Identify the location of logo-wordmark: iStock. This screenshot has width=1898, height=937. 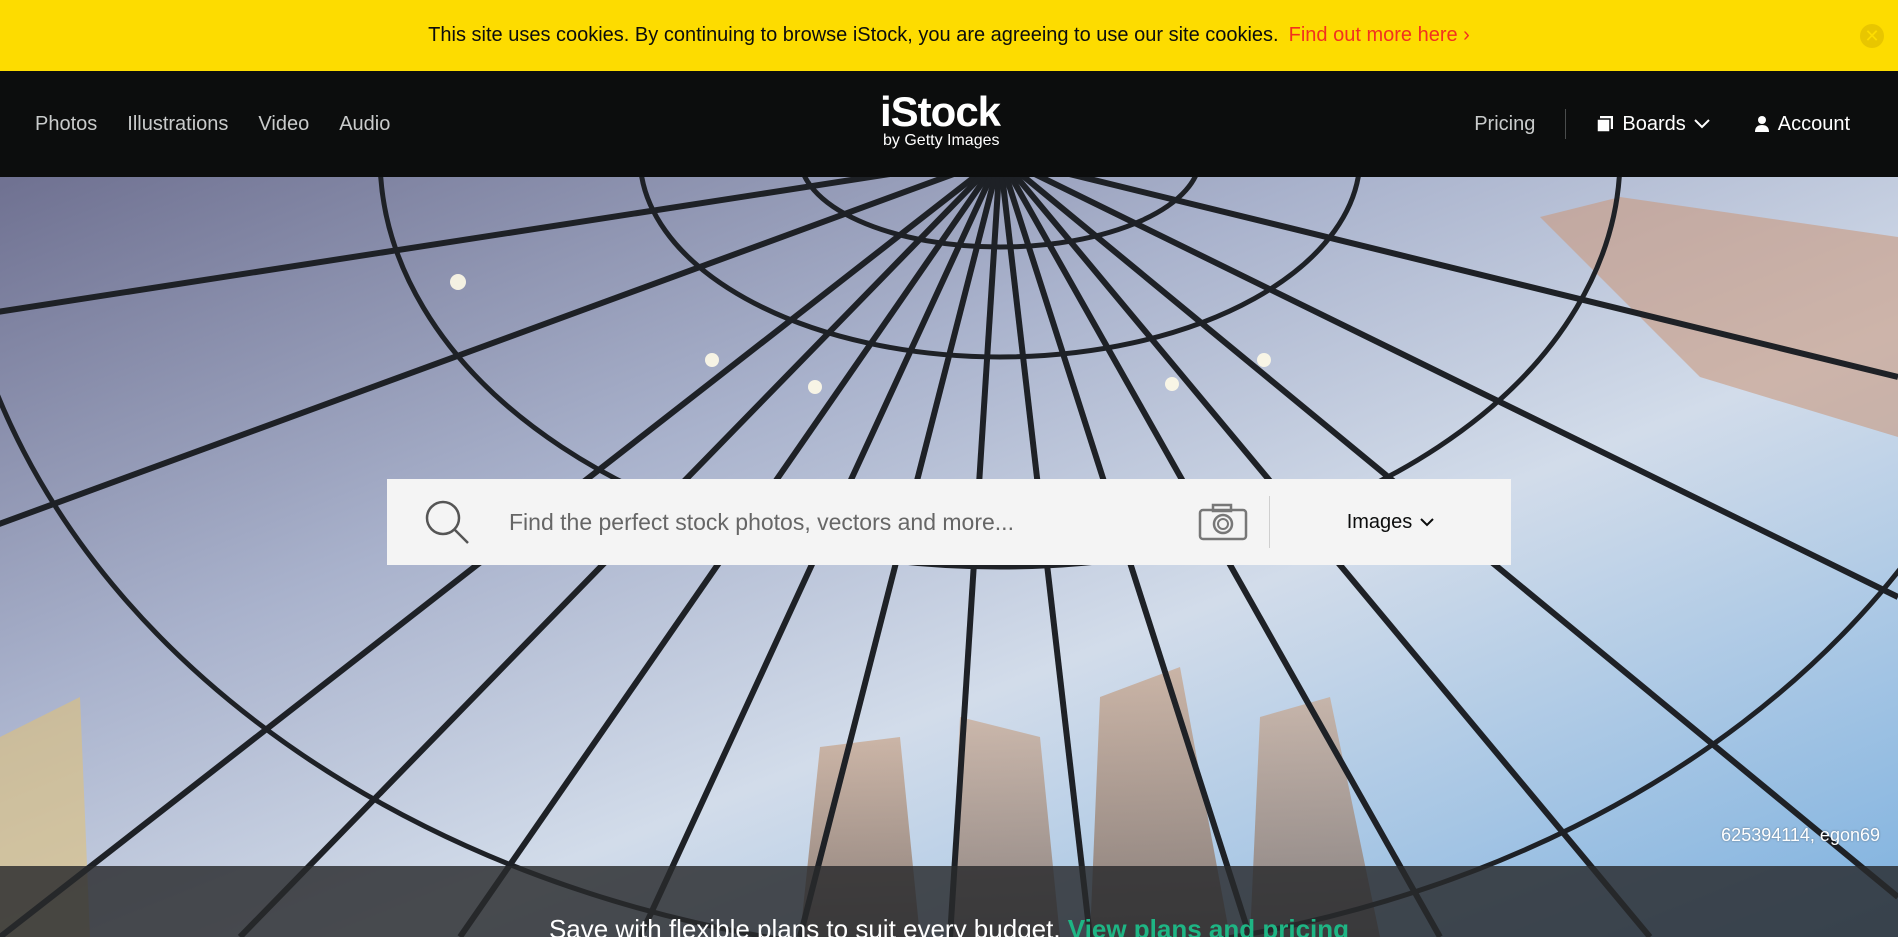
(940, 111).